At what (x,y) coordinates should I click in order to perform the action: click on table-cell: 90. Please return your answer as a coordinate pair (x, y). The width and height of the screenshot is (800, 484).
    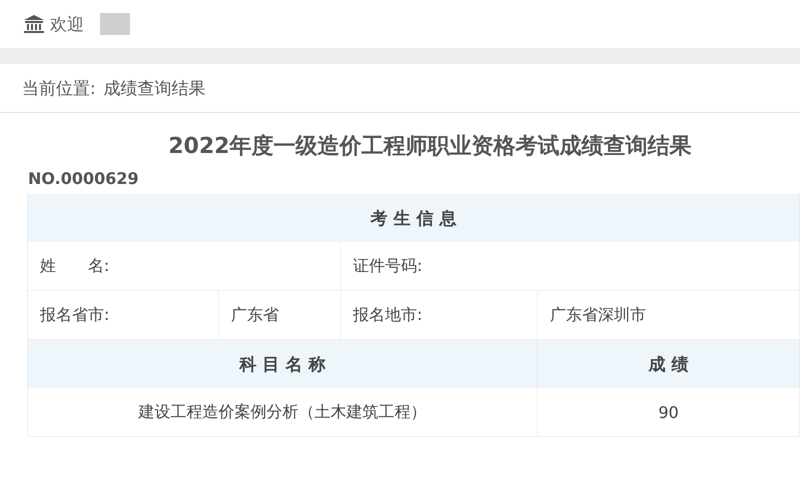
    Looking at the image, I should click on (669, 412).